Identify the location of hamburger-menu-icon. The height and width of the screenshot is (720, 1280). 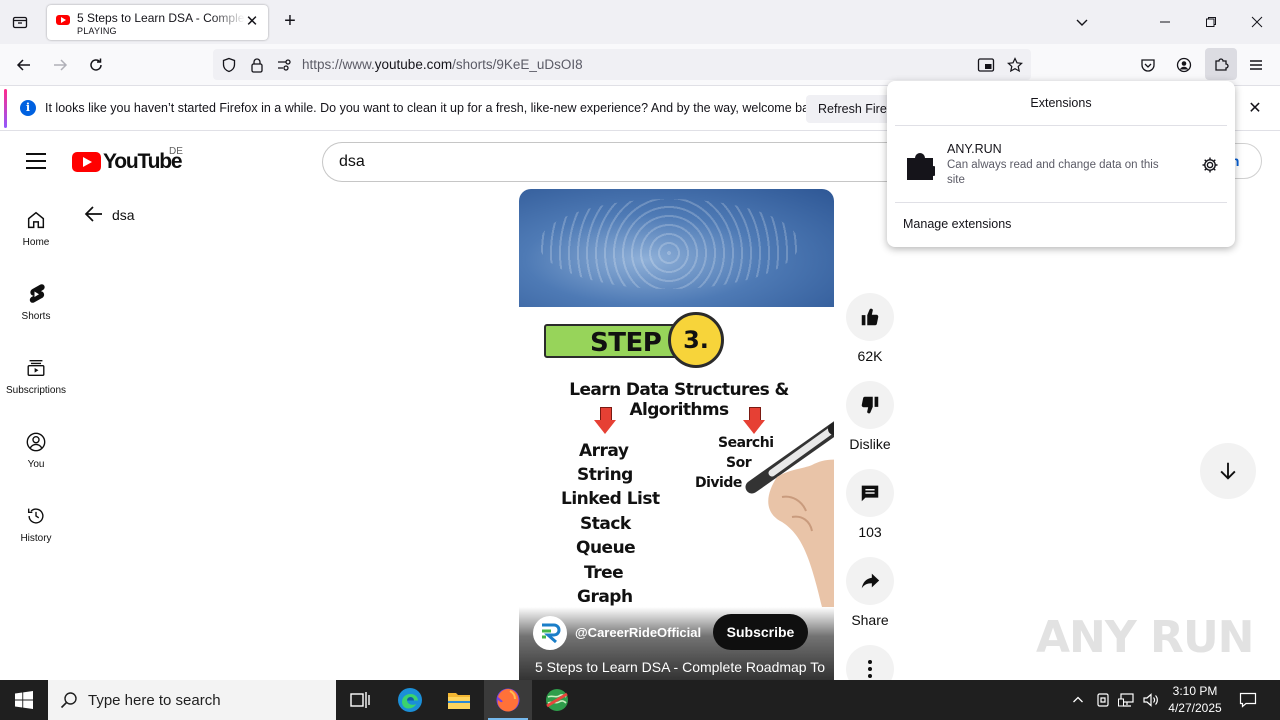
(1256, 65).